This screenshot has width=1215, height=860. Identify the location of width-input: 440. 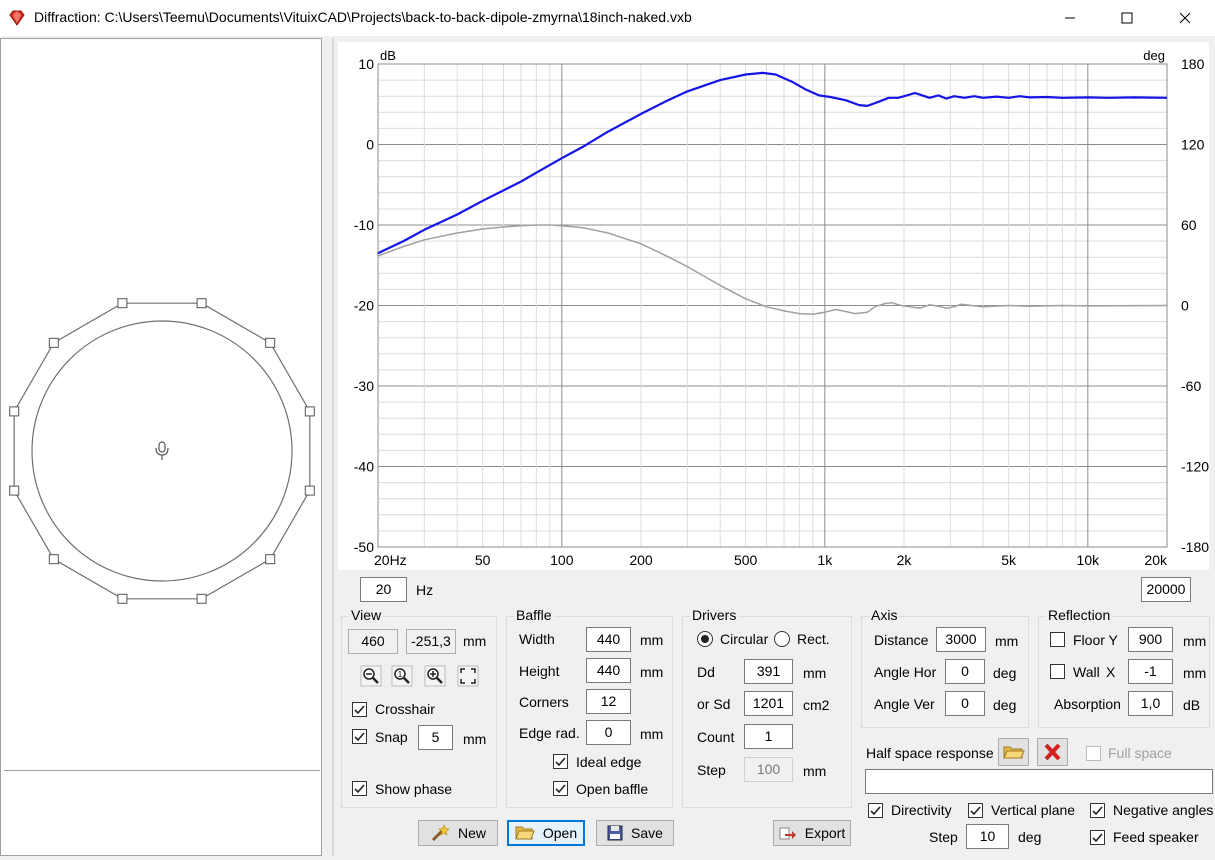
(608, 639).